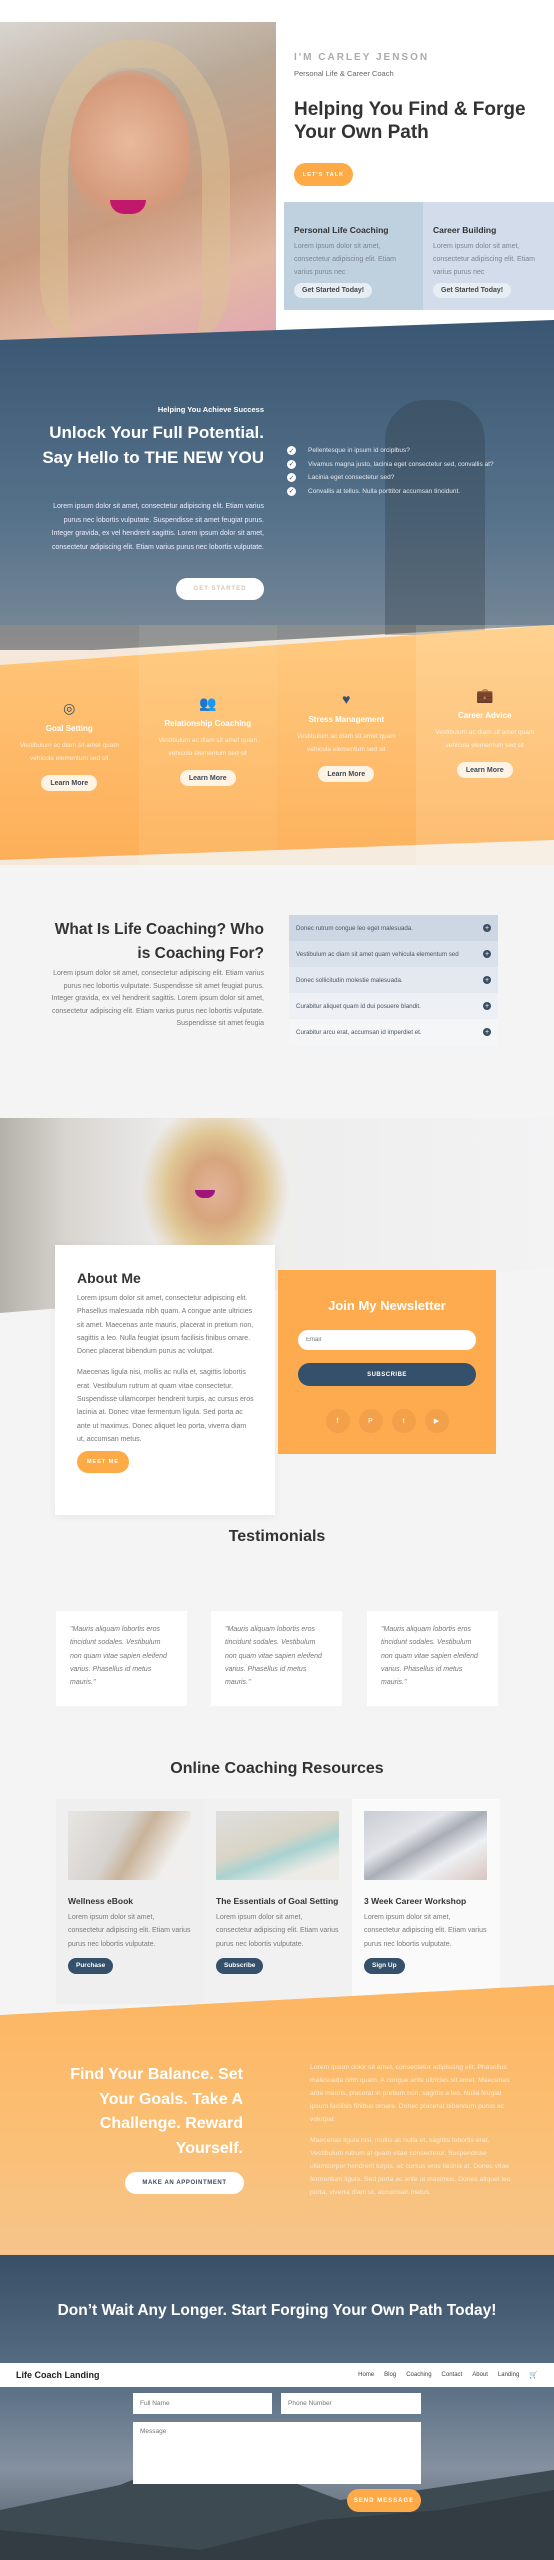 Image resolution: width=554 pixels, height=2560 pixels. I want to click on meet-me-button: MEET ME, so click(103, 1462).